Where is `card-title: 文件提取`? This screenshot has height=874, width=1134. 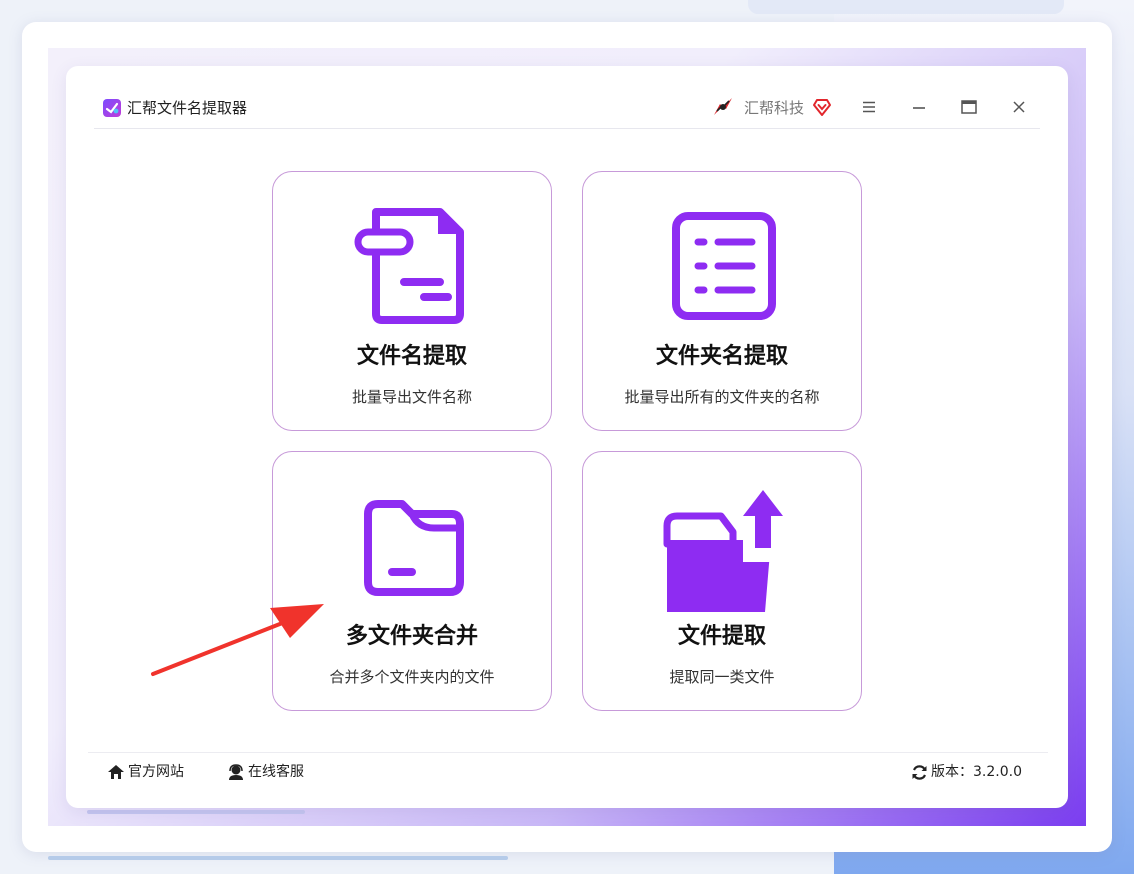 card-title: 文件提取 is located at coordinates (721, 636).